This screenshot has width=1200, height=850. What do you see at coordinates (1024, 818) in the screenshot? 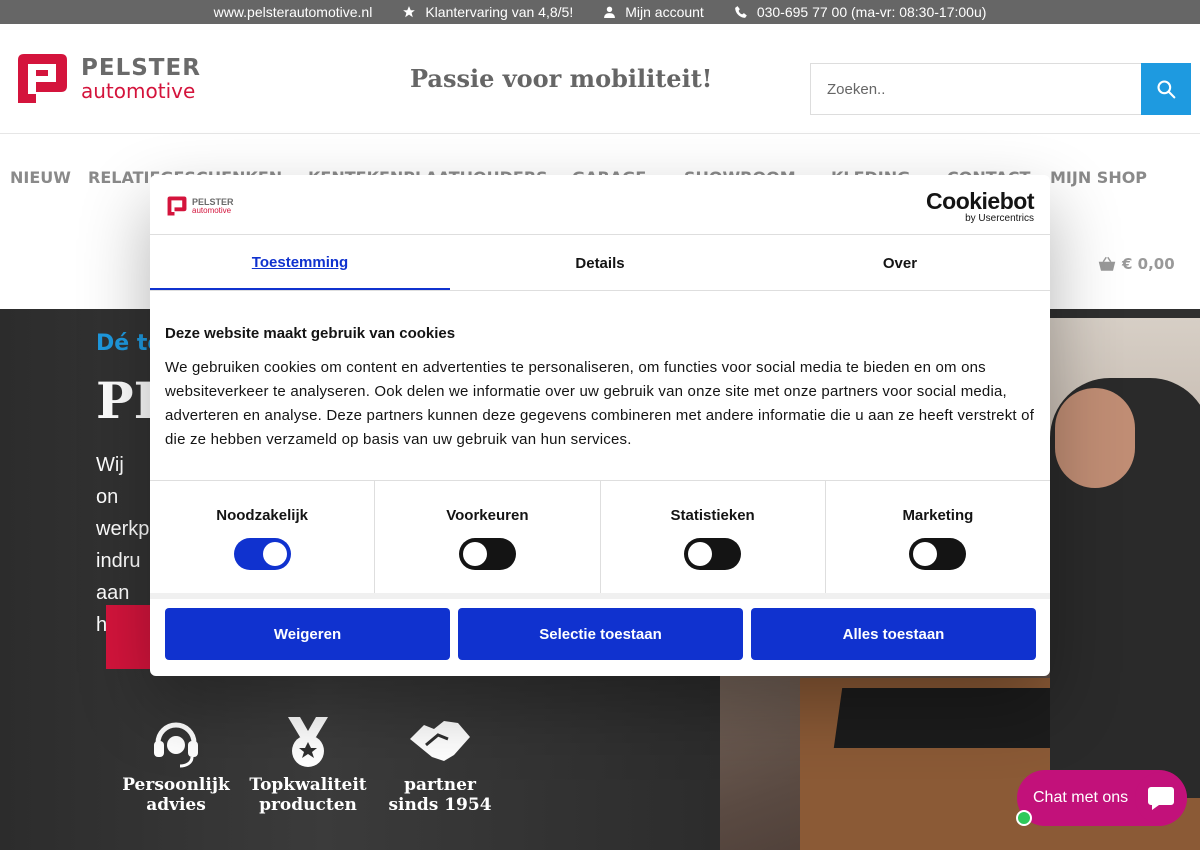
I see `online-status-dot` at bounding box center [1024, 818].